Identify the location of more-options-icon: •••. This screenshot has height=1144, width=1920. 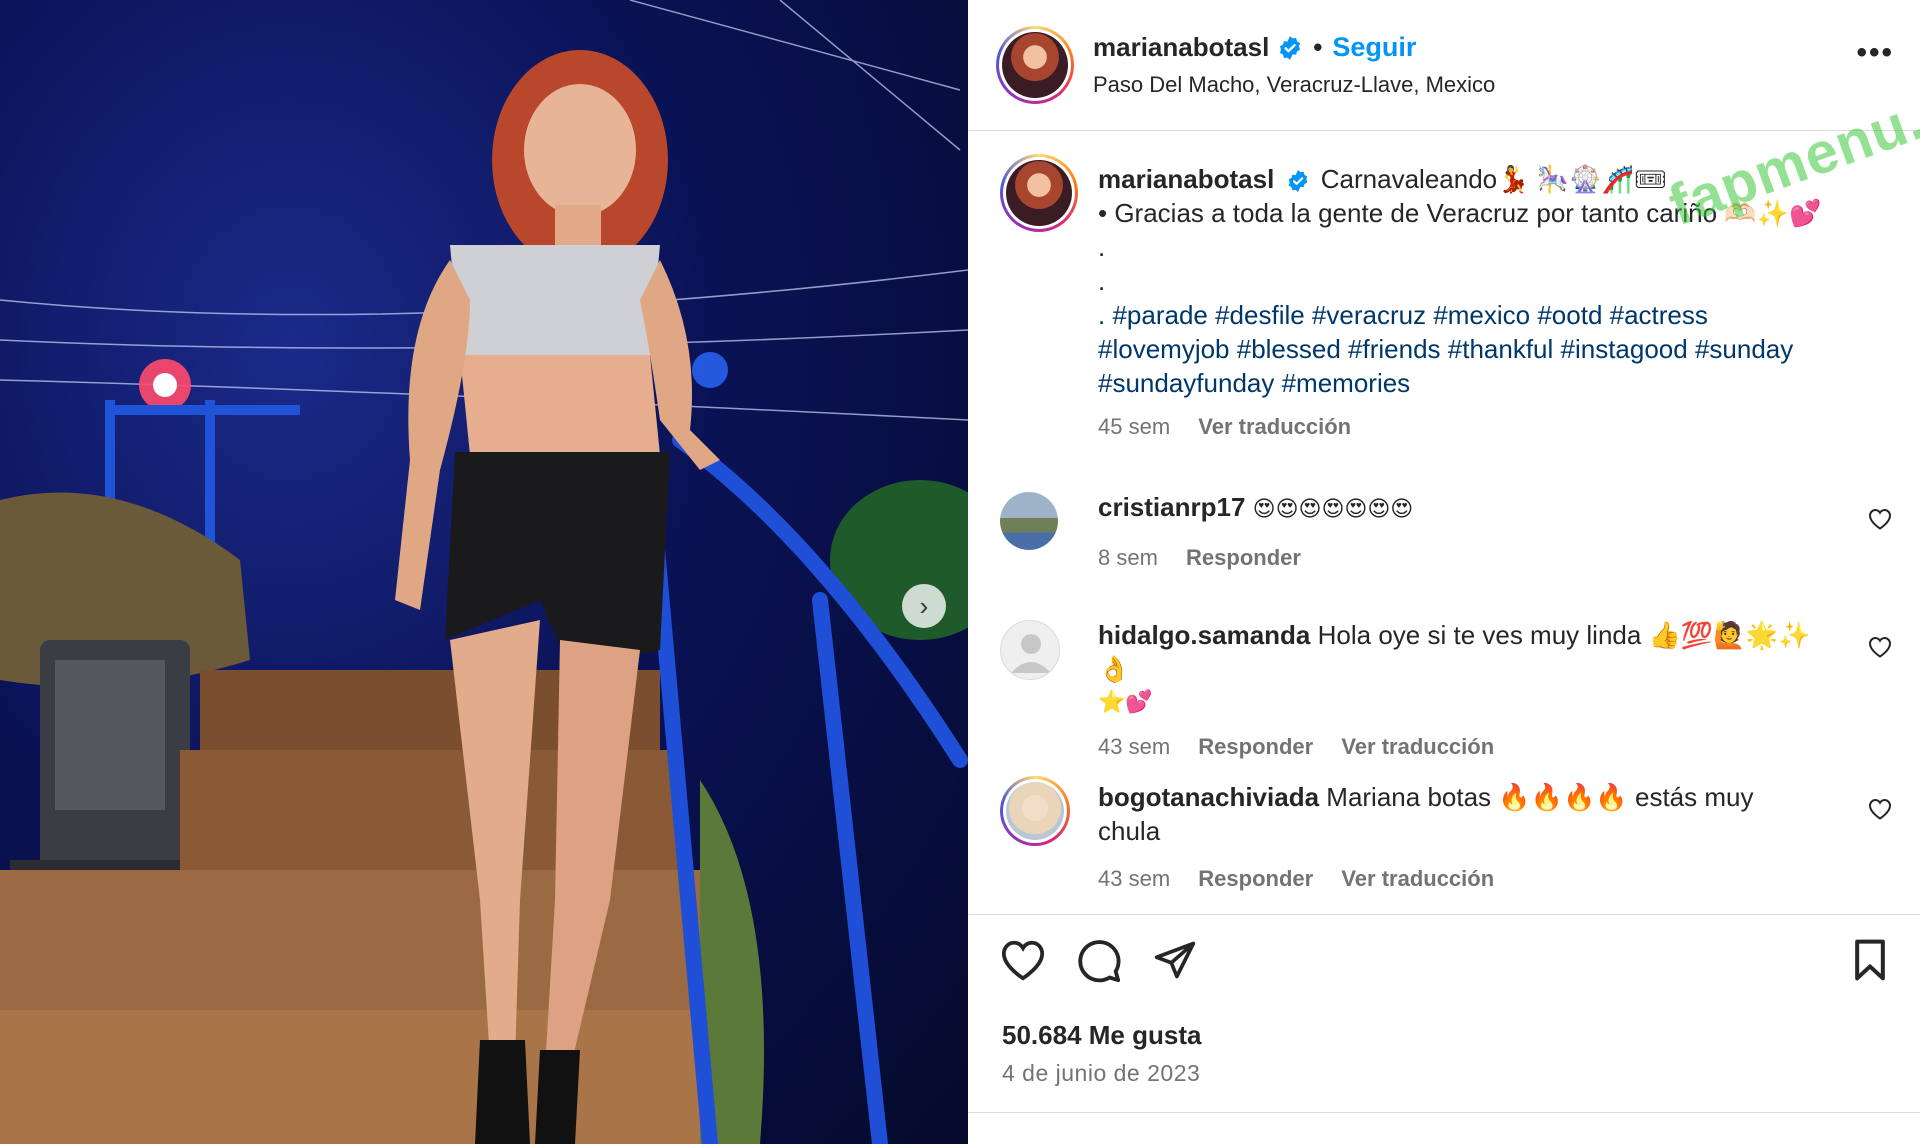
(1875, 53).